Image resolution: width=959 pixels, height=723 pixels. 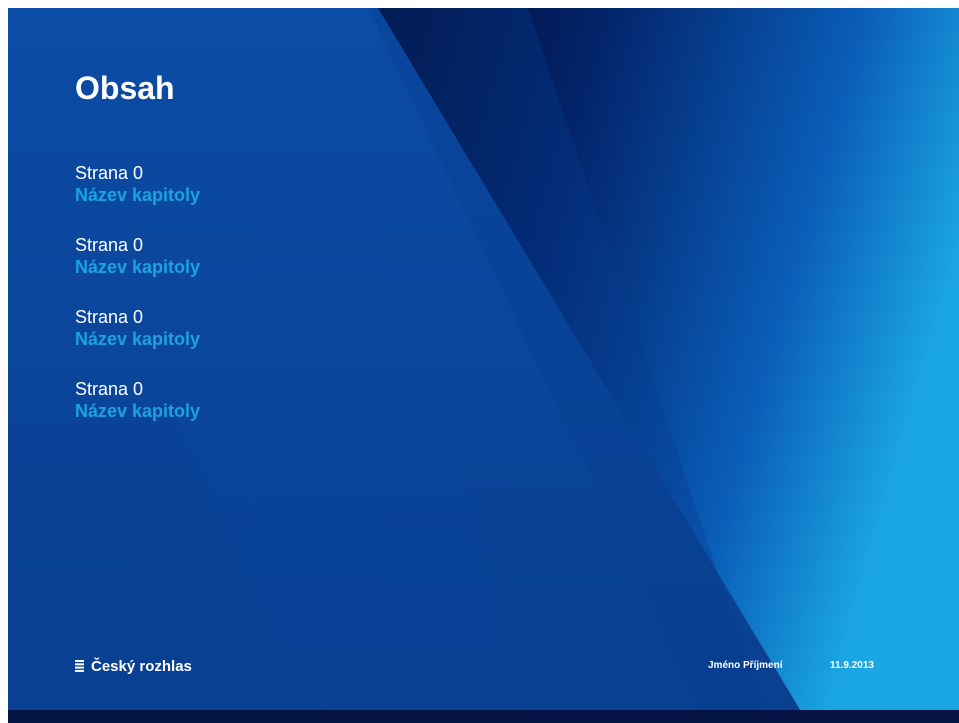 What do you see at coordinates (125, 88) in the screenshot?
I see `page-title: Obsah` at bounding box center [125, 88].